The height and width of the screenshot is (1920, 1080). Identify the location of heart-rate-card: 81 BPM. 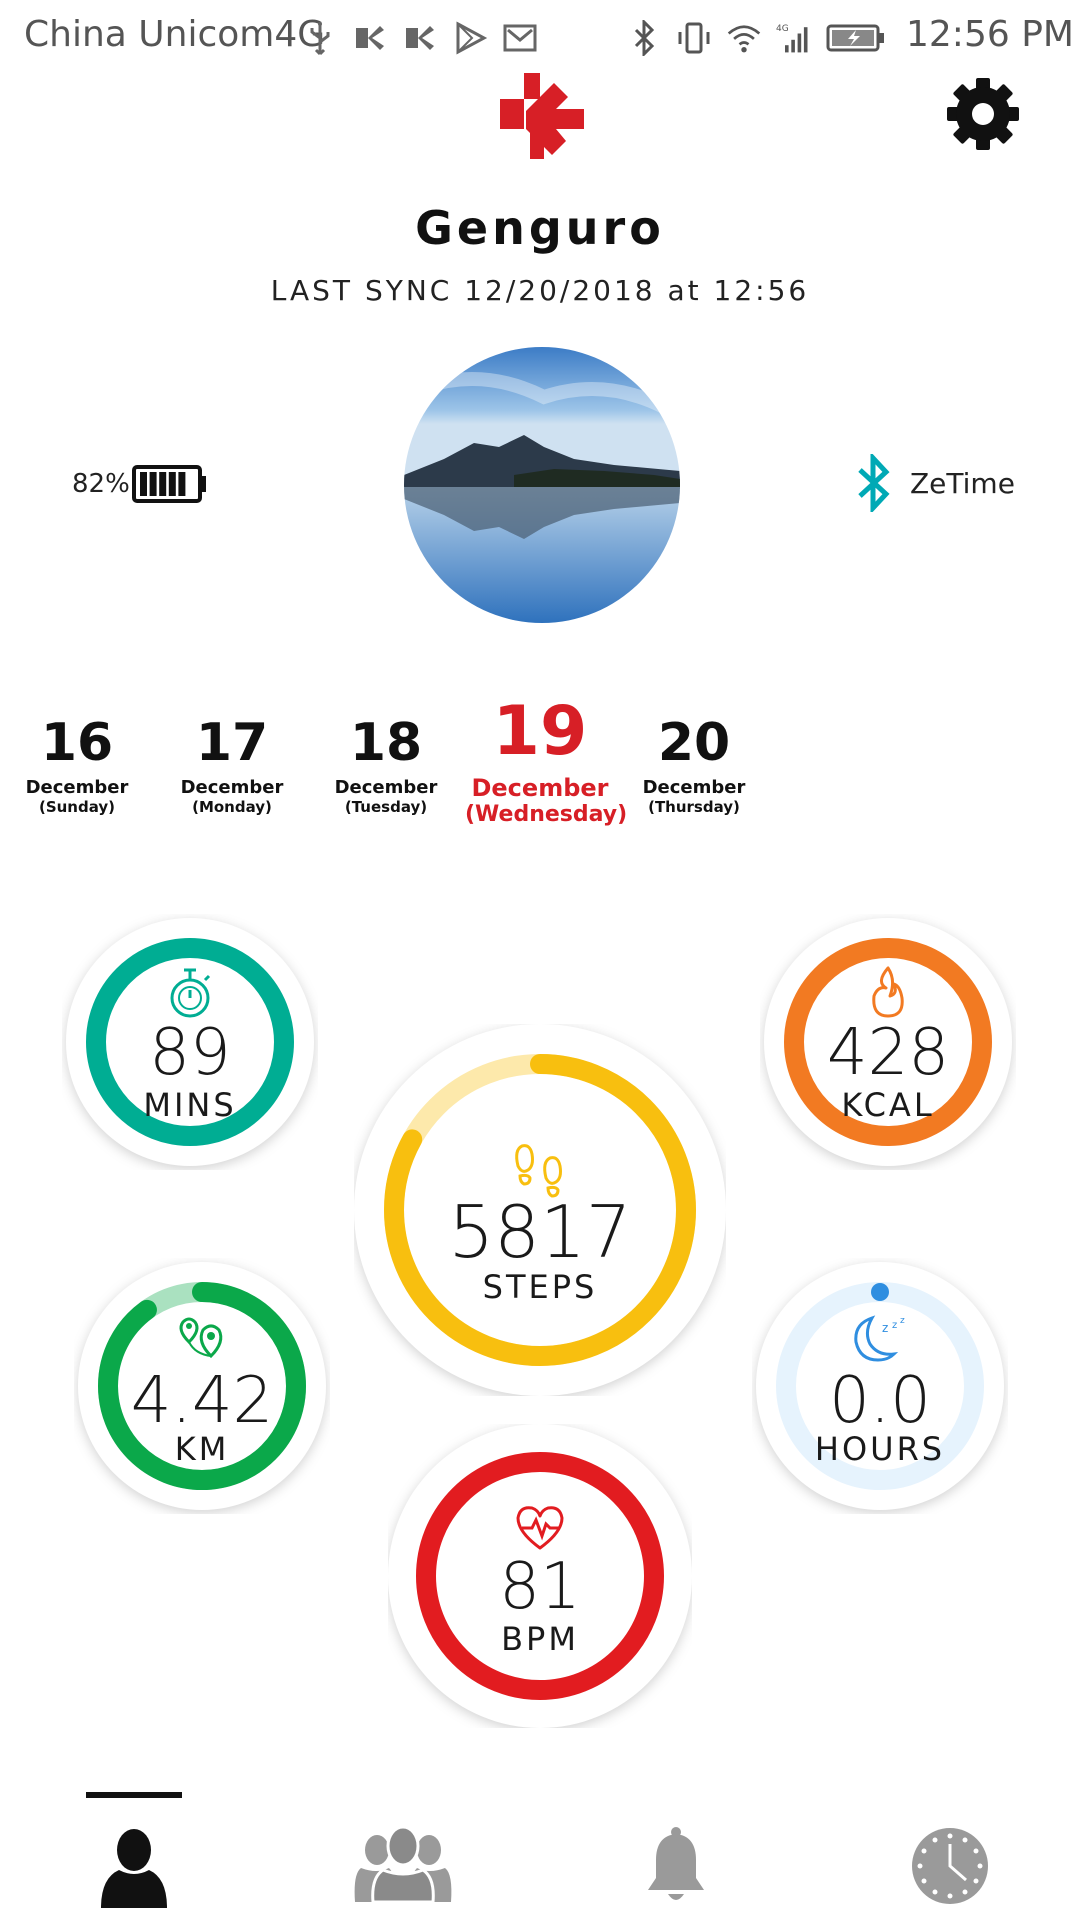
(540, 1576).